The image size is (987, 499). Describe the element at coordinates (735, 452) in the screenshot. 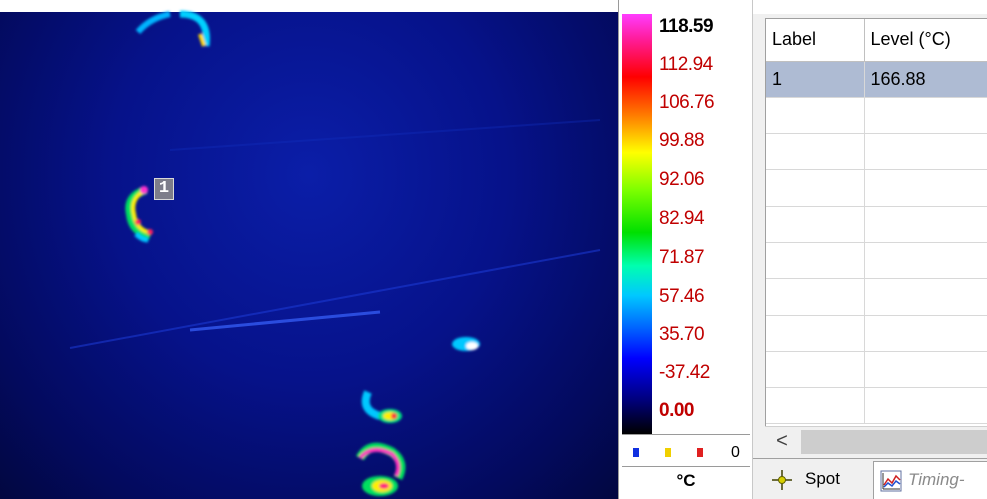

I see `palette-count: 0` at that location.